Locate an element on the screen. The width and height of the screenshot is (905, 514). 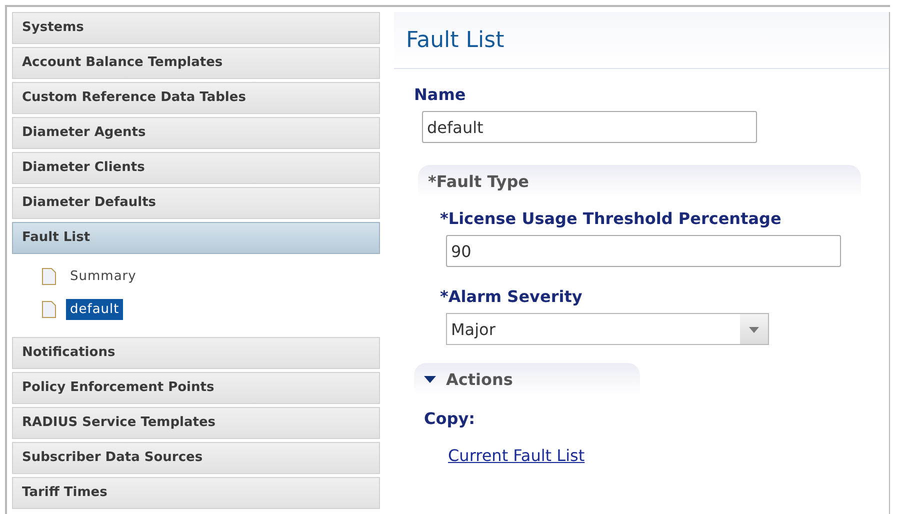
sidebar-item: Diameter Clients is located at coordinates (196, 168).